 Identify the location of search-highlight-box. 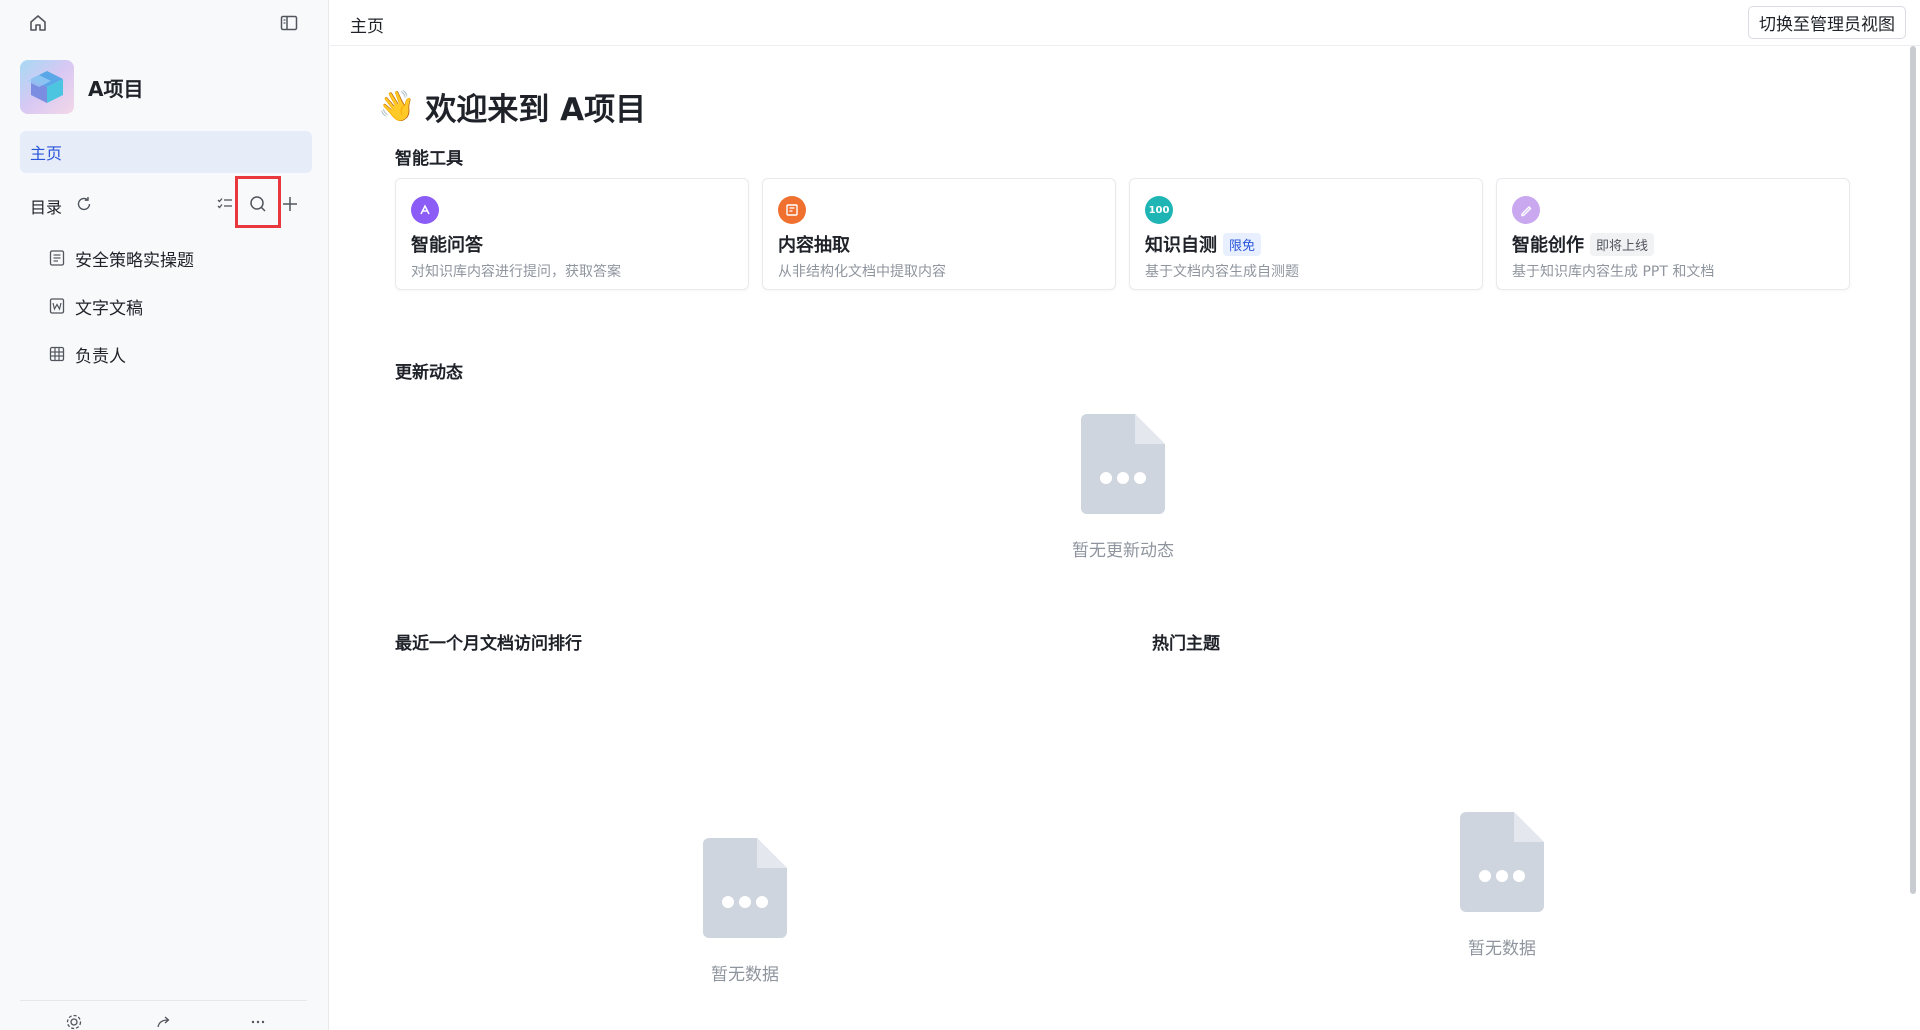
(258, 202).